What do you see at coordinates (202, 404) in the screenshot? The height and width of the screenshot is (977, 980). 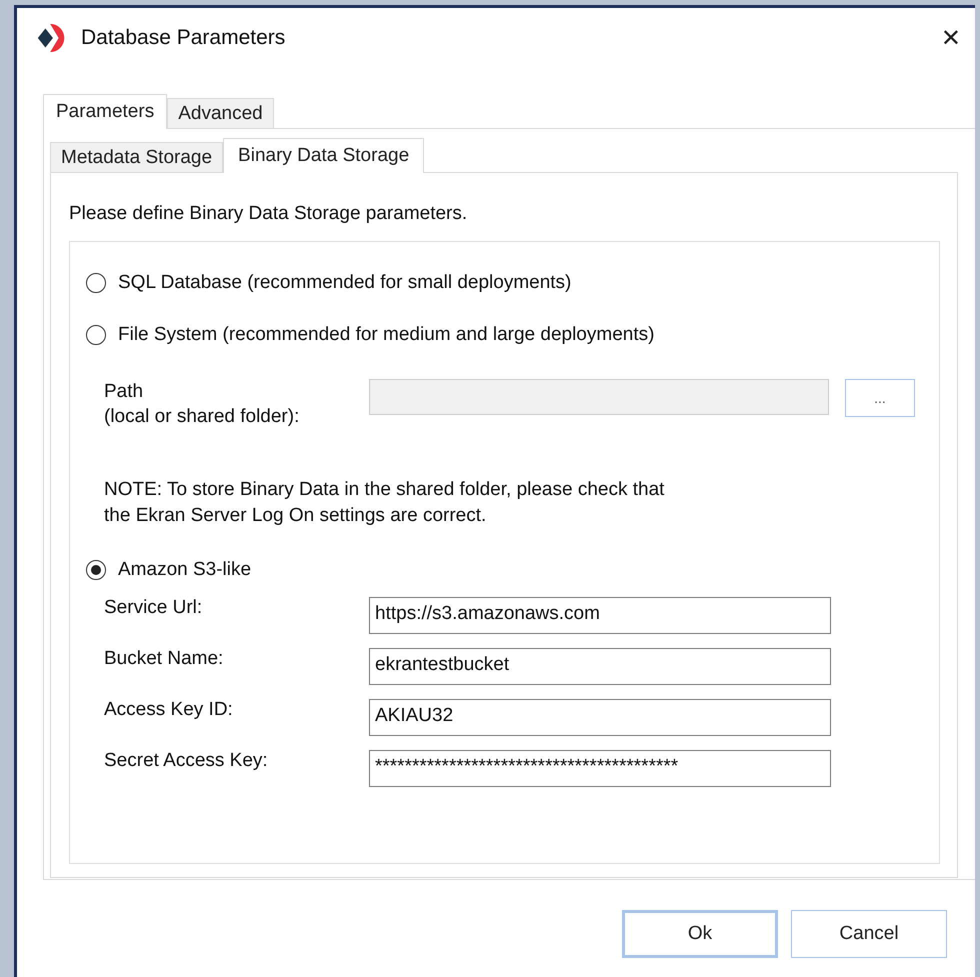 I see `path-label: Path (local or shared folder):` at bounding box center [202, 404].